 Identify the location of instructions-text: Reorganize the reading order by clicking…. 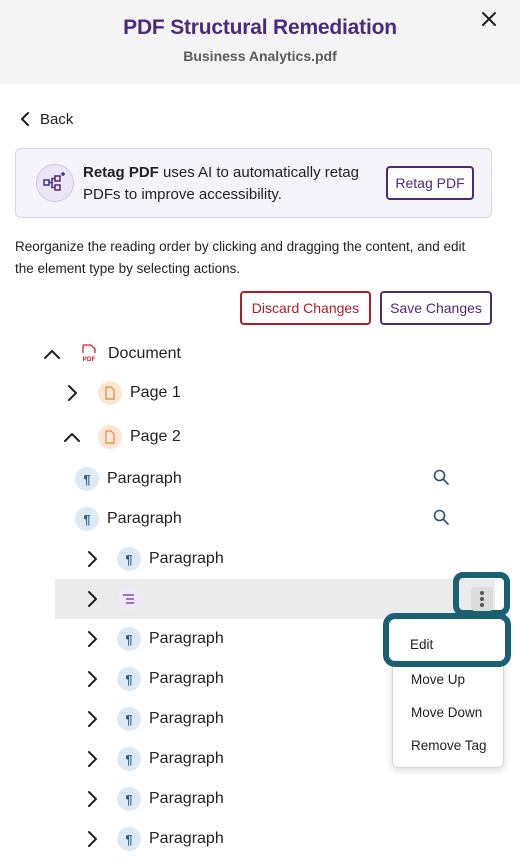
(240, 257).